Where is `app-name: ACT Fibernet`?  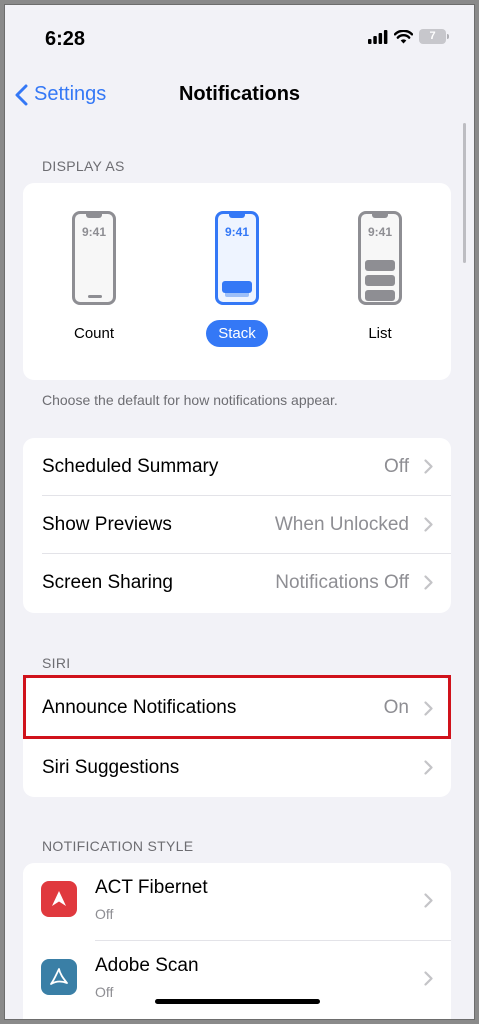 app-name: ACT Fibernet is located at coordinates (151, 887).